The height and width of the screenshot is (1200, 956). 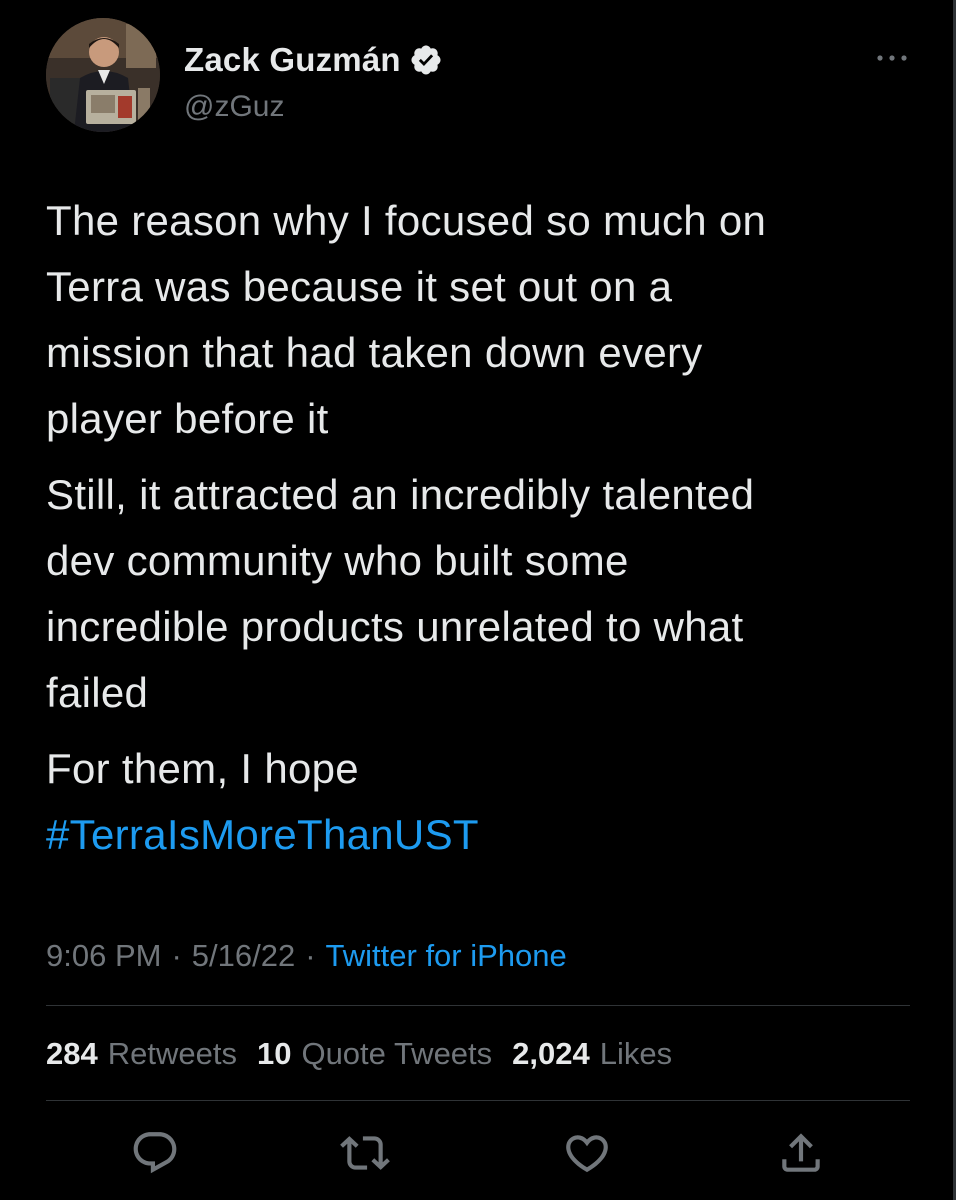 What do you see at coordinates (406, 220) in the screenshot?
I see `text-line: The reason why I focused so much on` at bounding box center [406, 220].